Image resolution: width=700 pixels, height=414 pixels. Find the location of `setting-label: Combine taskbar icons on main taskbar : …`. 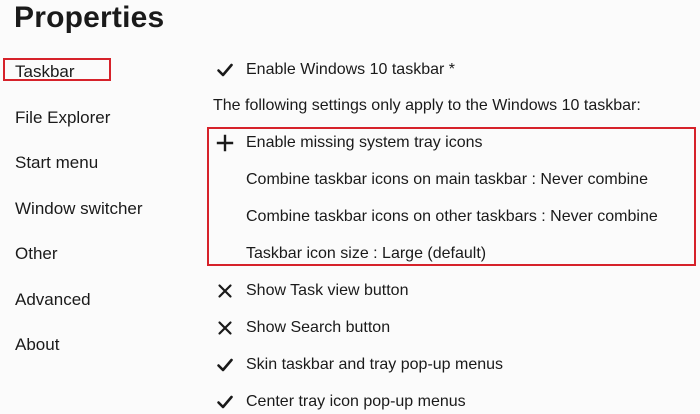

setting-label: Combine taskbar icons on main taskbar : … is located at coordinates (447, 179).